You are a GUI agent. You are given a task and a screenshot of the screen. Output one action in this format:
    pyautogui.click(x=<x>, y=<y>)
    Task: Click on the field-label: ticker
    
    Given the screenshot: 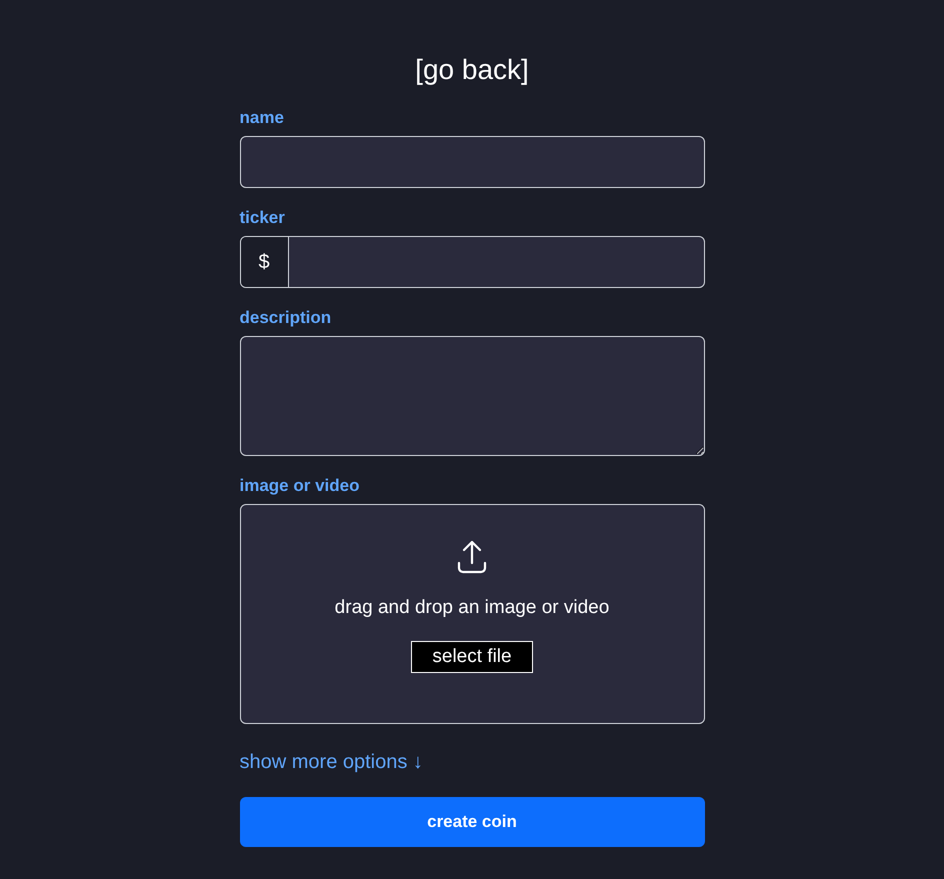 What is the action you would take?
    pyautogui.click(x=262, y=218)
    